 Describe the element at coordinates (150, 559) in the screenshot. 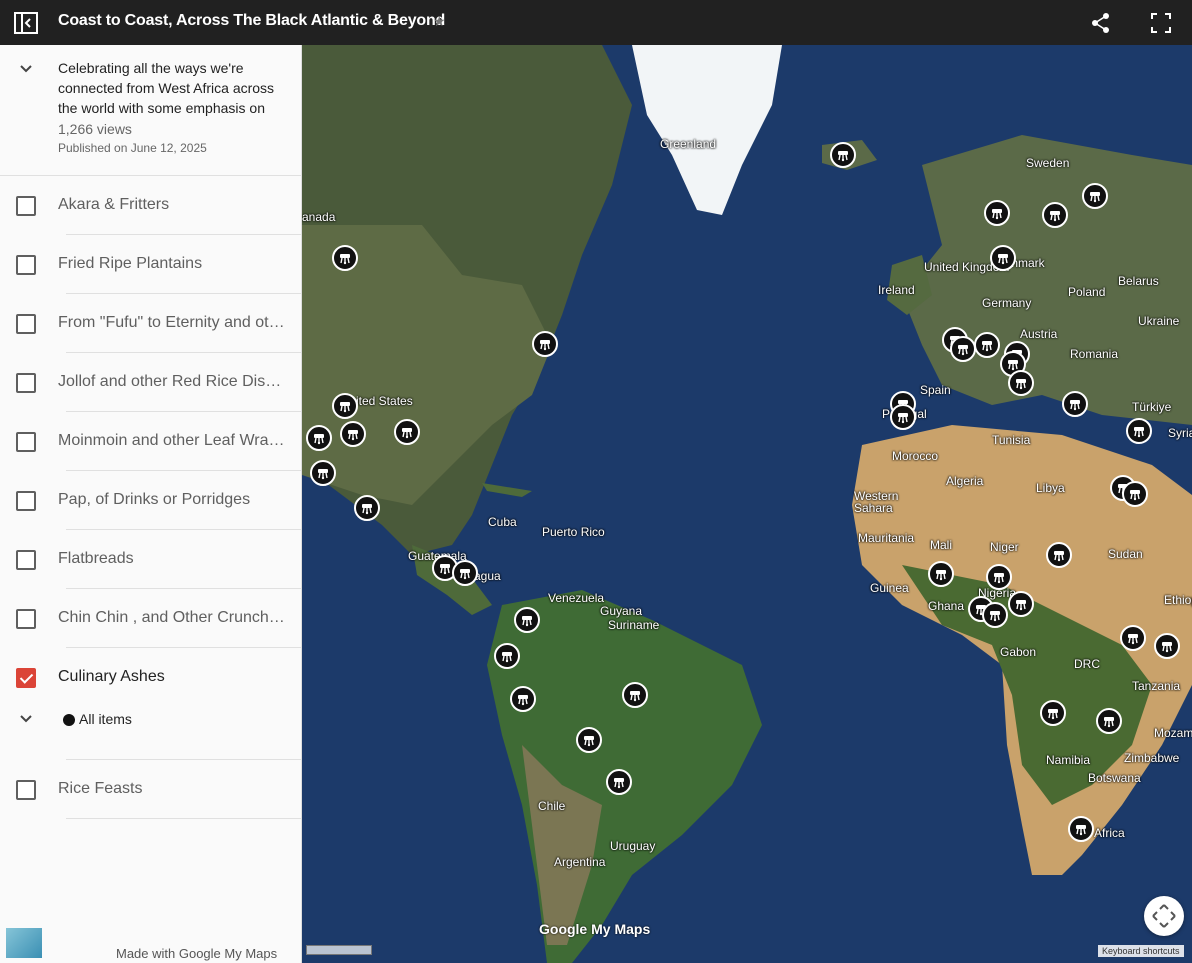

I see `layer-flatbreads: Flatbreads` at that location.